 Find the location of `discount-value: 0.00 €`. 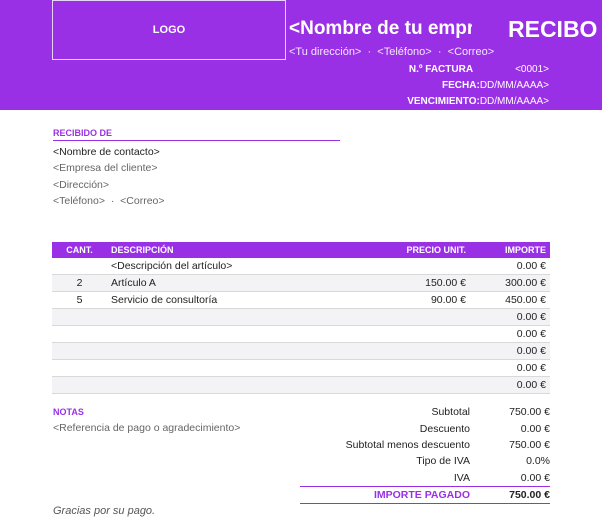

discount-value: 0.00 € is located at coordinates (535, 428).